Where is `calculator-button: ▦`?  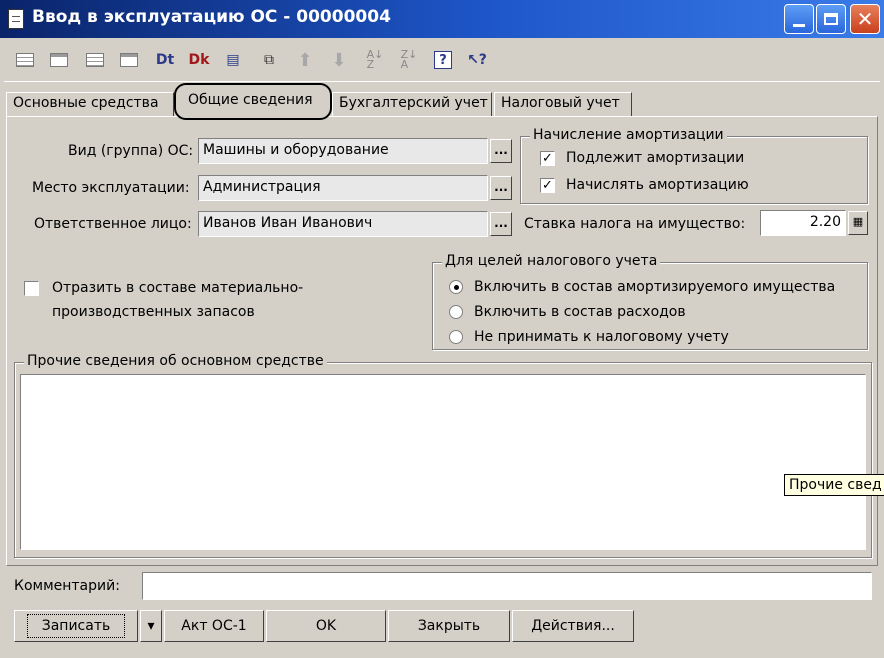
calculator-button: ▦ is located at coordinates (858, 223).